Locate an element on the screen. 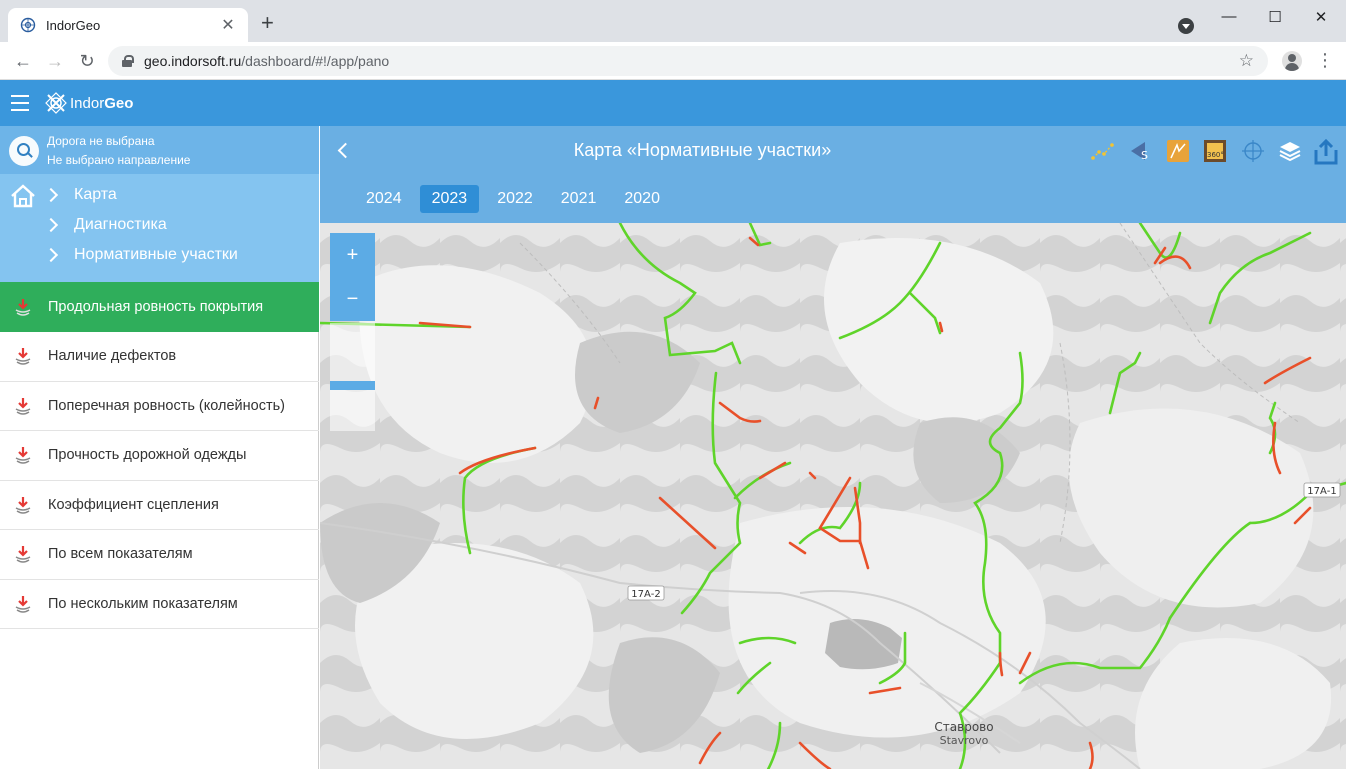 The image size is (1346, 769). zoom-out-button: − is located at coordinates (352, 299).